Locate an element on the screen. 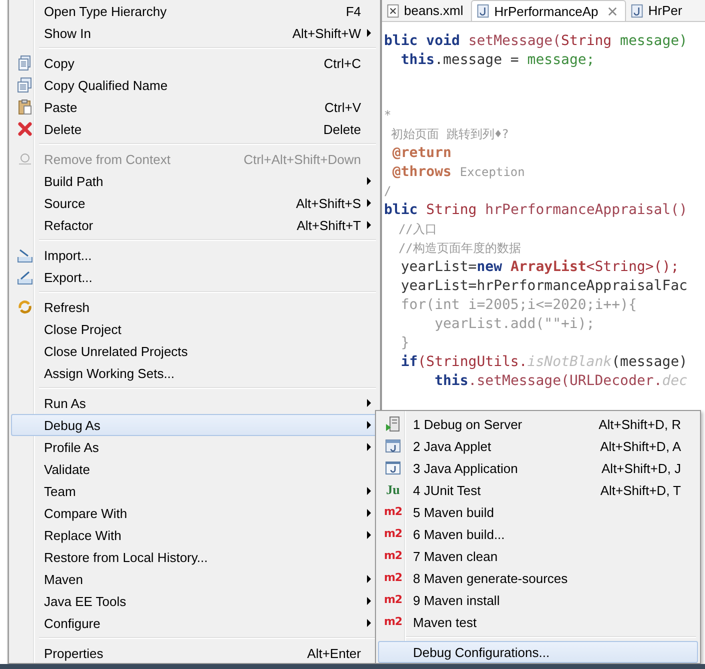 Image resolution: width=705 pixels, height=669 pixels. code-line: * is located at coordinates (388, 115).